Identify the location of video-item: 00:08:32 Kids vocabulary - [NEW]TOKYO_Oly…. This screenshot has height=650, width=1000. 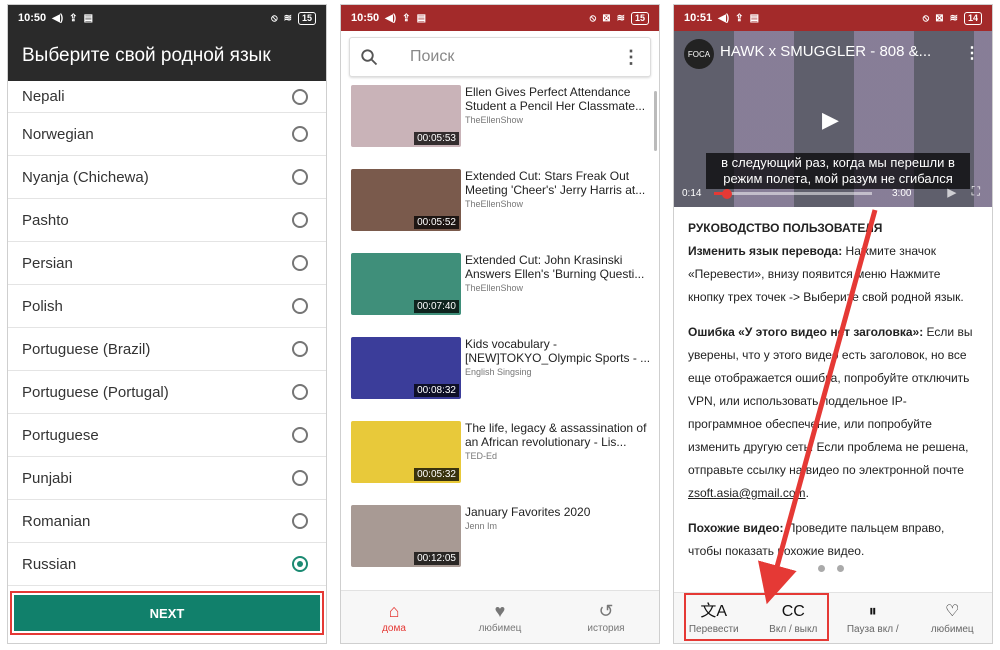
(505, 377).